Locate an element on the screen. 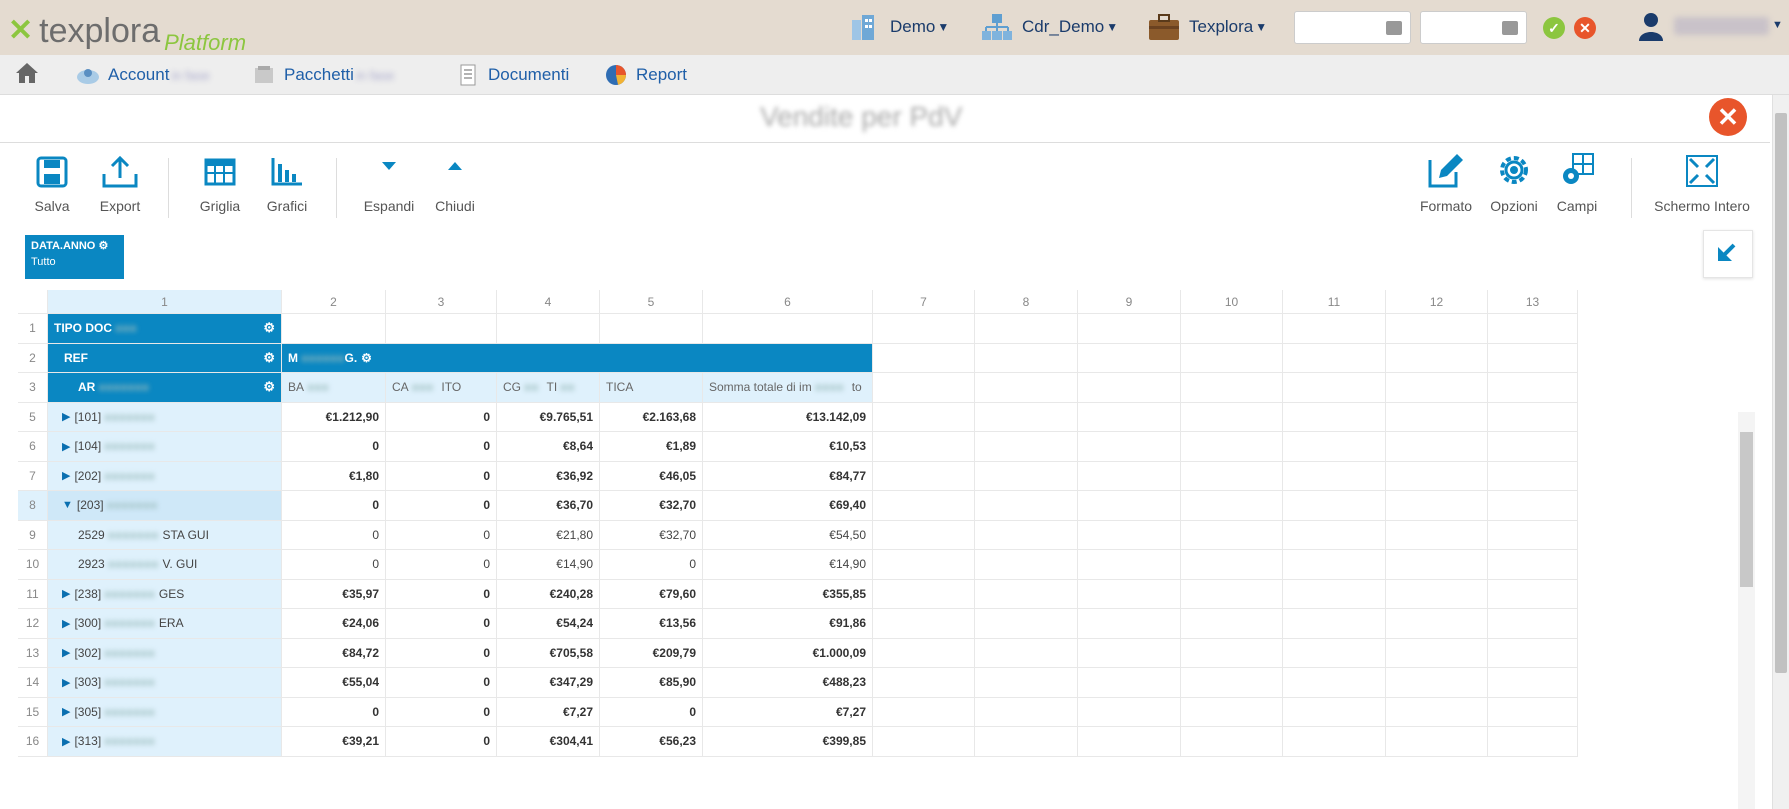 This screenshot has height=809, width=1789. value-cell: €9.765,51 is located at coordinates (548, 417).